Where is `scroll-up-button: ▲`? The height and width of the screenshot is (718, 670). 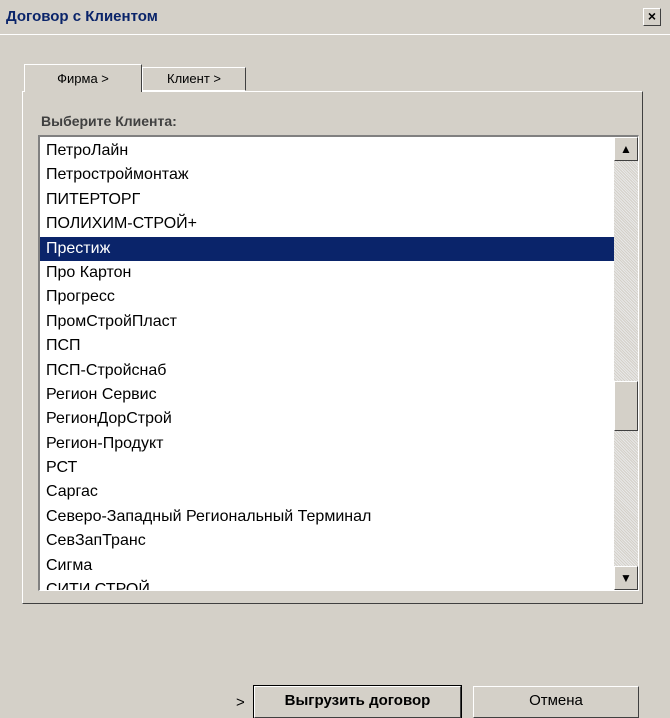 scroll-up-button: ▲ is located at coordinates (626, 149).